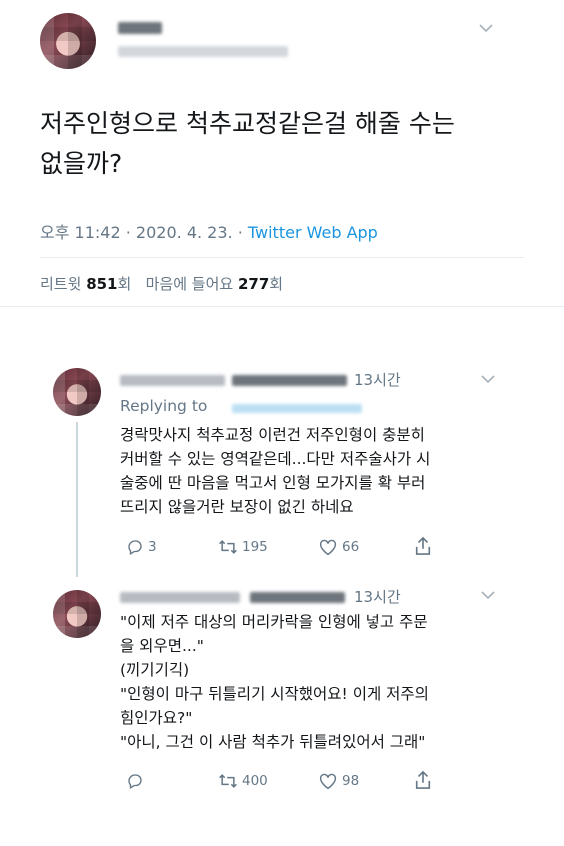 Image resolution: width=564 pixels, height=846 pixels. What do you see at coordinates (297, 408) in the screenshot?
I see `replying-to-handle` at bounding box center [297, 408].